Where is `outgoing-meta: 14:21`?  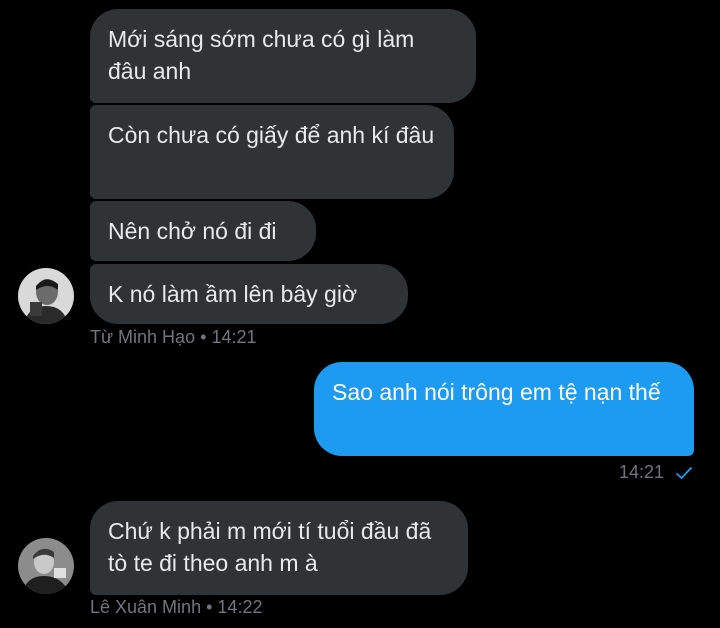 outgoing-meta: 14:21 is located at coordinates (656, 472).